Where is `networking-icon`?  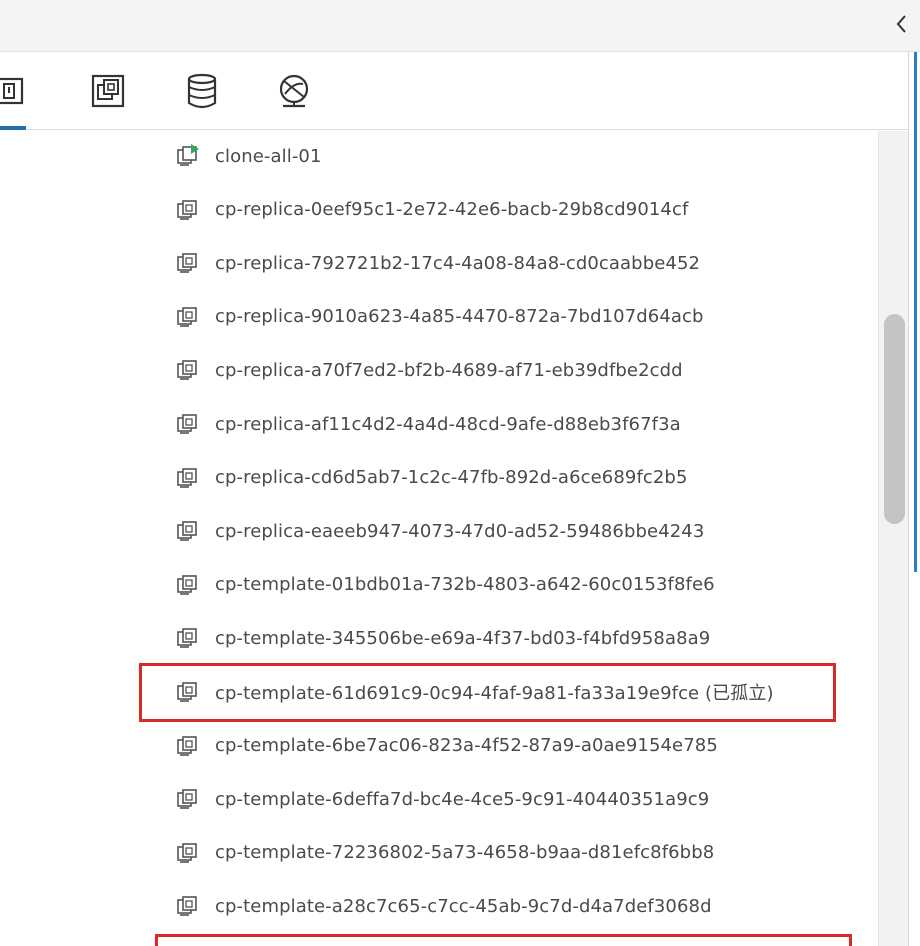
networking-icon is located at coordinates (294, 91).